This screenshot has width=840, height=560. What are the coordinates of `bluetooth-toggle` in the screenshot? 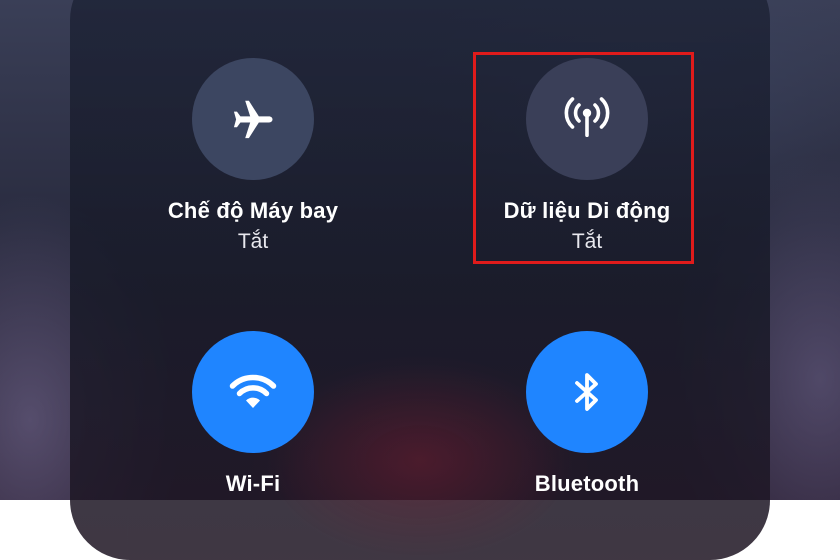 It's located at (587, 392).